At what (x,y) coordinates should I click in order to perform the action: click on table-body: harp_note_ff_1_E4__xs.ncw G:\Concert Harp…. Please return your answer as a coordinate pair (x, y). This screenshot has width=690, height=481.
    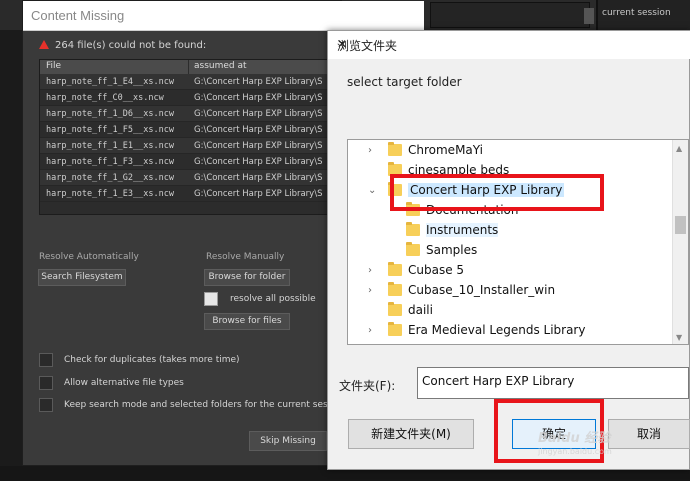
    Looking at the image, I should click on (189, 138).